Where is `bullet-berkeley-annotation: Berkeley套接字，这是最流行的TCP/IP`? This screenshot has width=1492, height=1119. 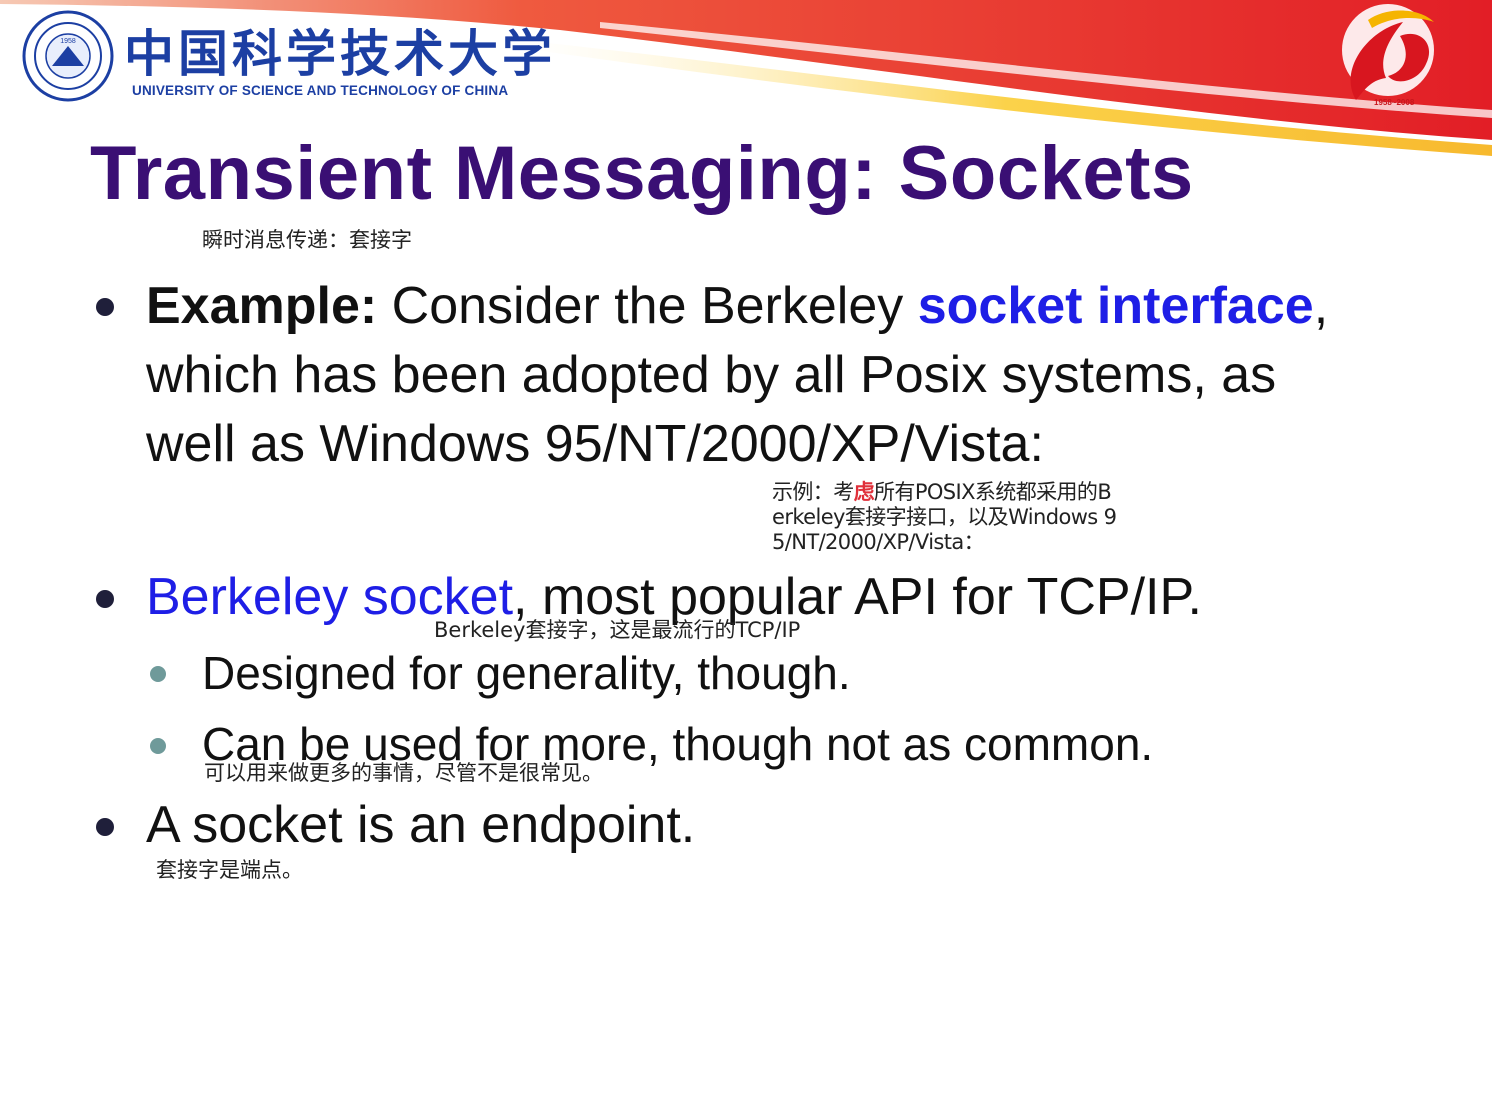
bullet-berkeley-annotation: Berkeley套接字，这是最流行的TCP/IP is located at coordinates (617, 630).